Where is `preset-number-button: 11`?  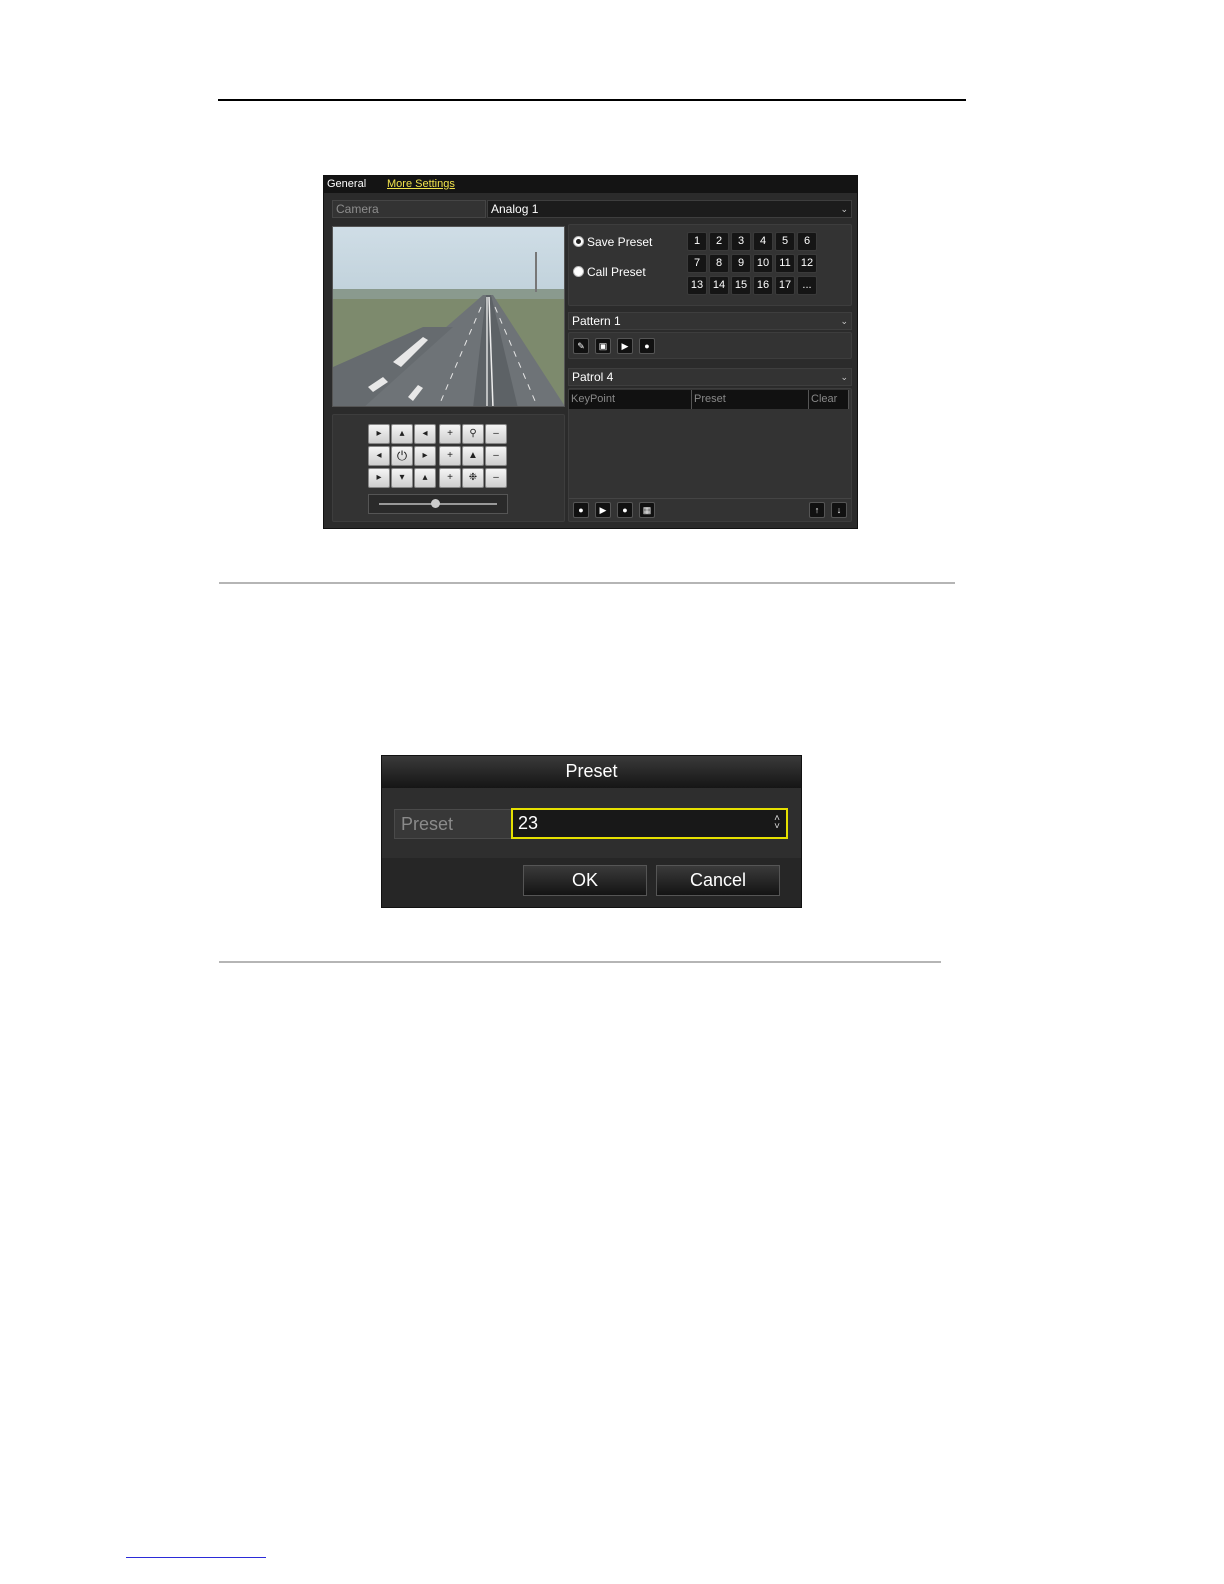 preset-number-button: 11 is located at coordinates (785, 263).